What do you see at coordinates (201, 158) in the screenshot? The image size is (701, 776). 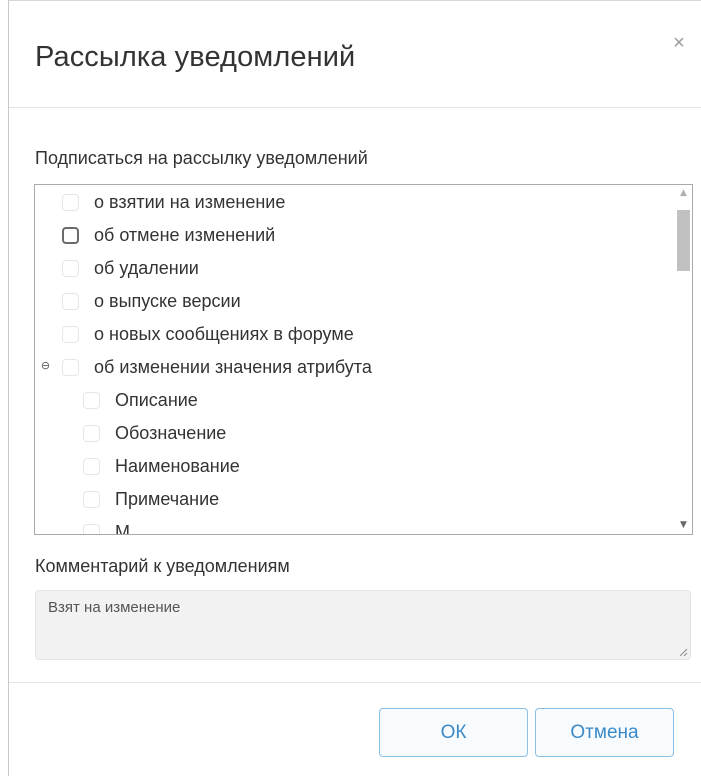 I see `subscribe-label: Подписаться на рассылку уведомлений` at bounding box center [201, 158].